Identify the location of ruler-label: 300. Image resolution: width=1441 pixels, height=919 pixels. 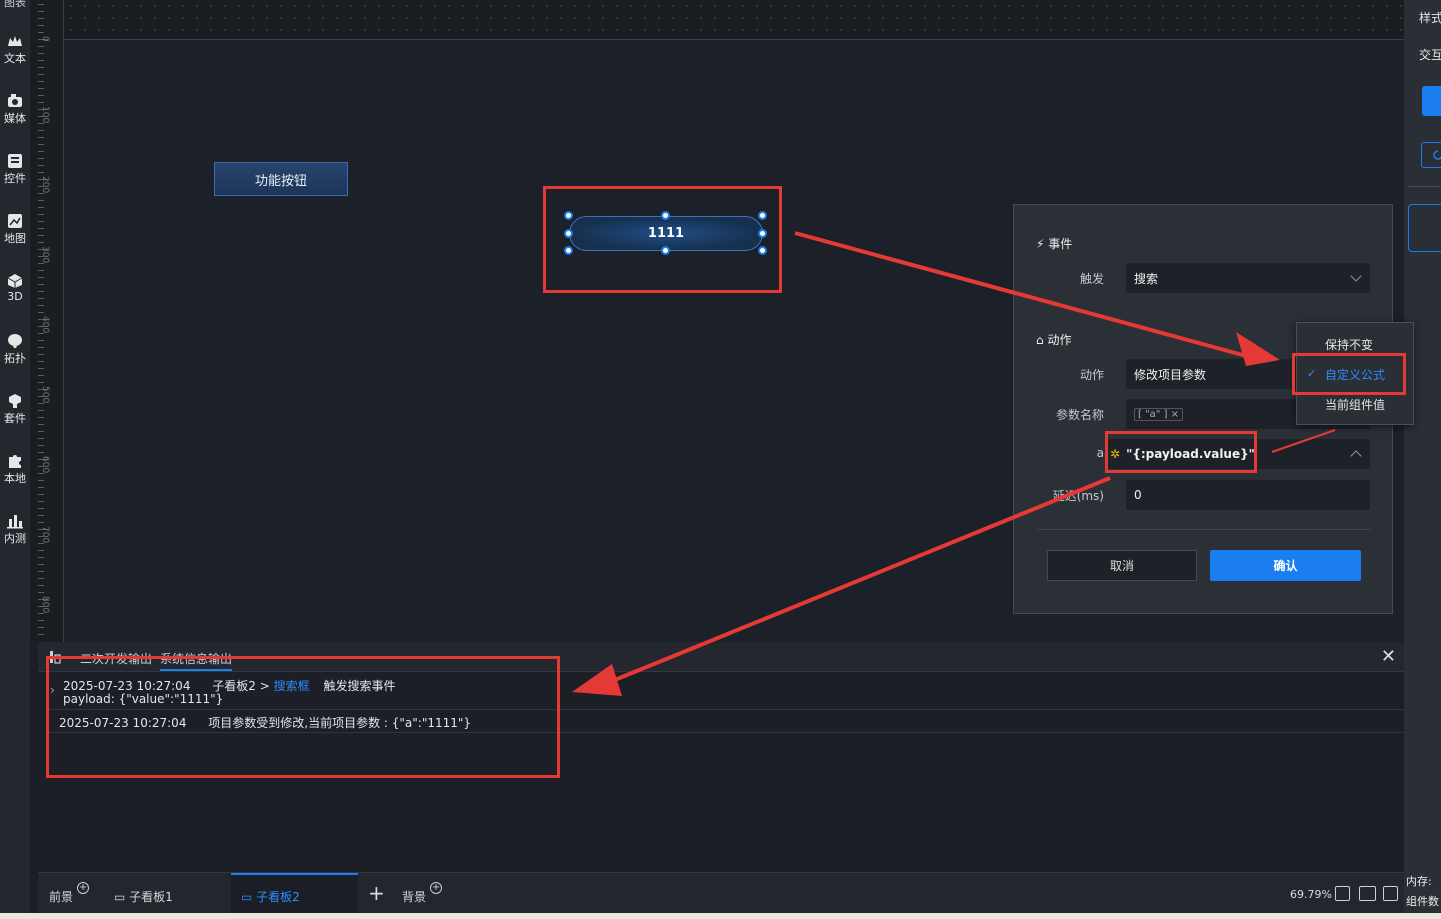
(45, 255).